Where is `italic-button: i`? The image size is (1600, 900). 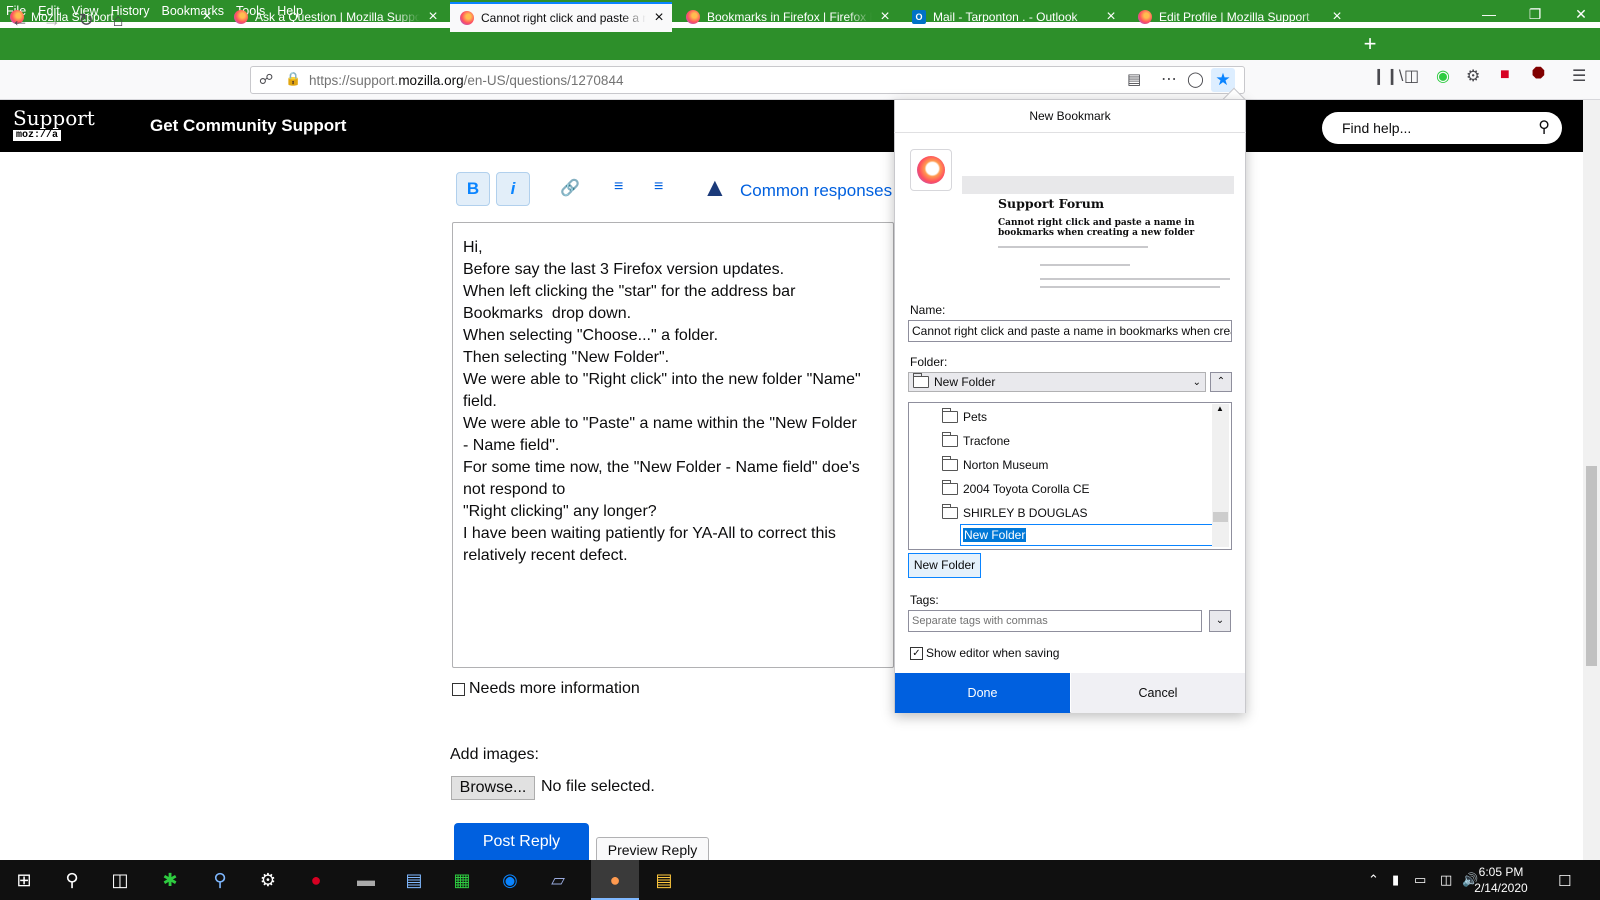 italic-button: i is located at coordinates (513, 189).